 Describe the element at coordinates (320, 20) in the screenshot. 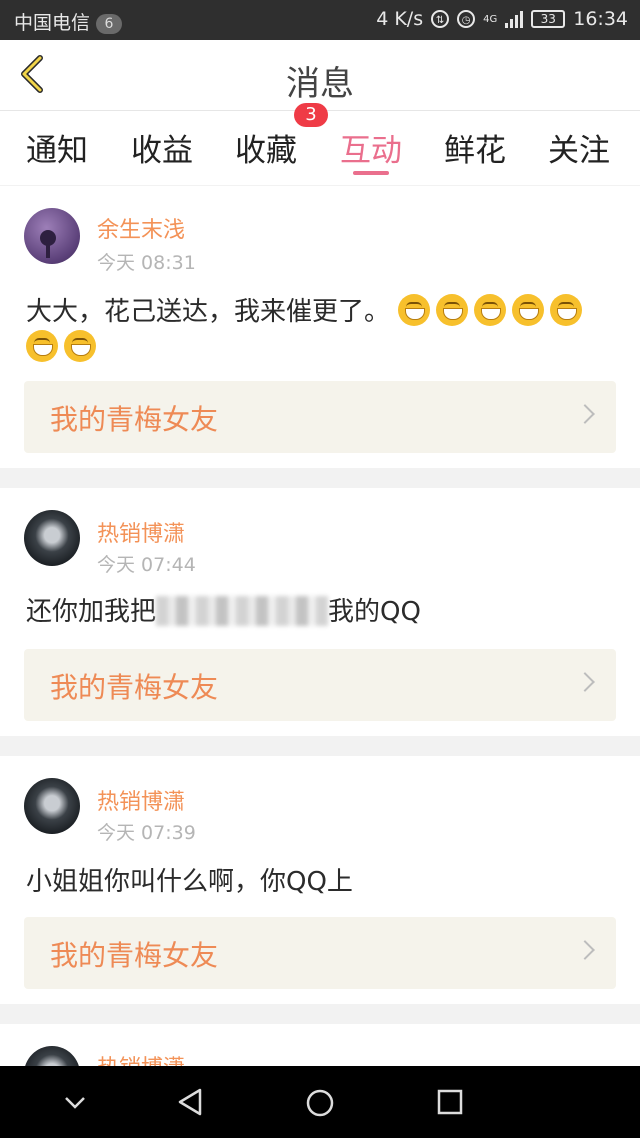

I see `status-bar: 中国电信 6 4 K/s ⇅ ◷ 4G 33 16:34` at that location.